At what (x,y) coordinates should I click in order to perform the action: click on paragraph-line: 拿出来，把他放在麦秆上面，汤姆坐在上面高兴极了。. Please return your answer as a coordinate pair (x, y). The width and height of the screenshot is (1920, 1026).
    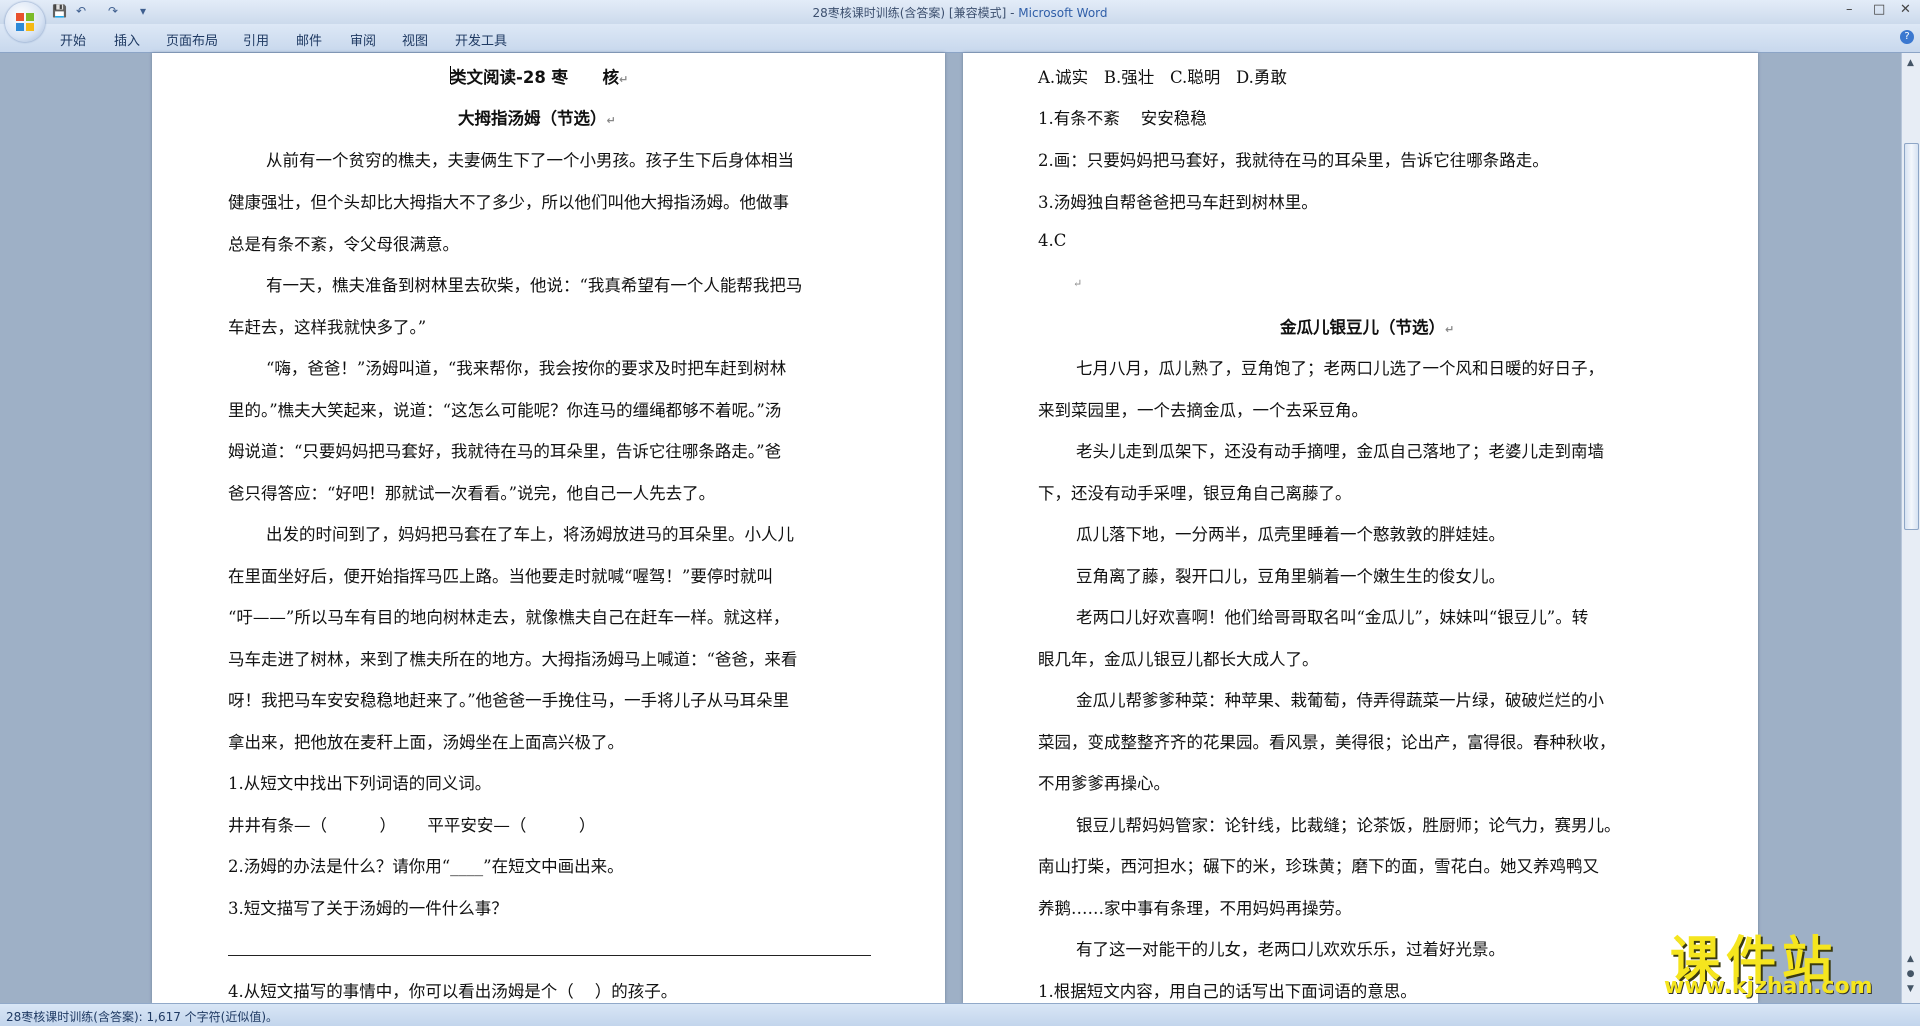
    Looking at the image, I should click on (426, 742).